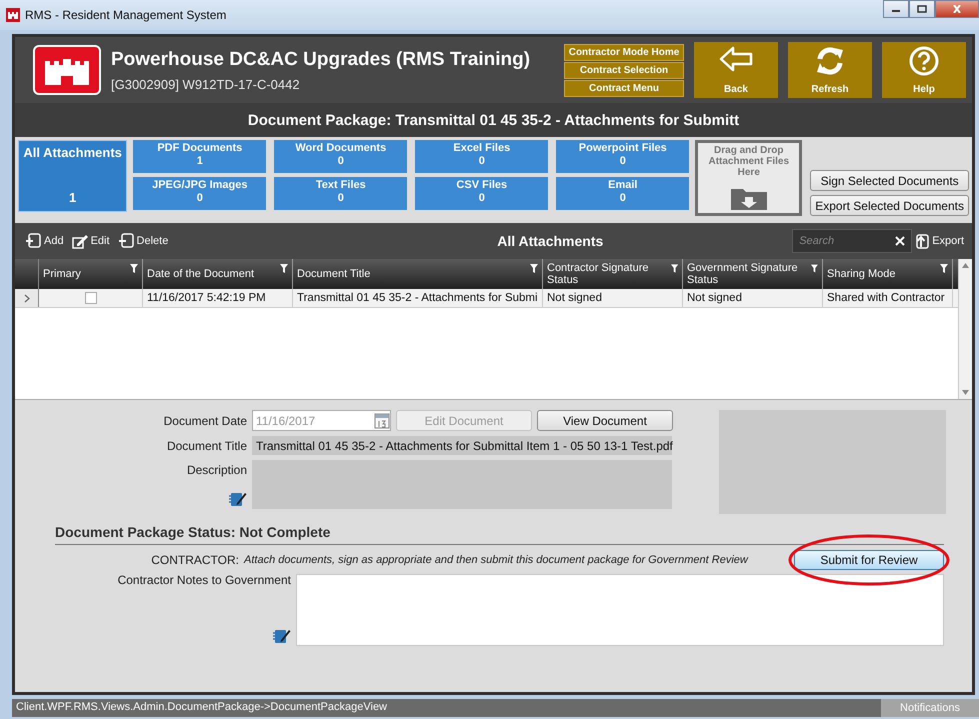 The height and width of the screenshot is (719, 979). What do you see at coordinates (499, 534) in the screenshot?
I see `package-status-heading: Document Package Status: Not Complete` at bounding box center [499, 534].